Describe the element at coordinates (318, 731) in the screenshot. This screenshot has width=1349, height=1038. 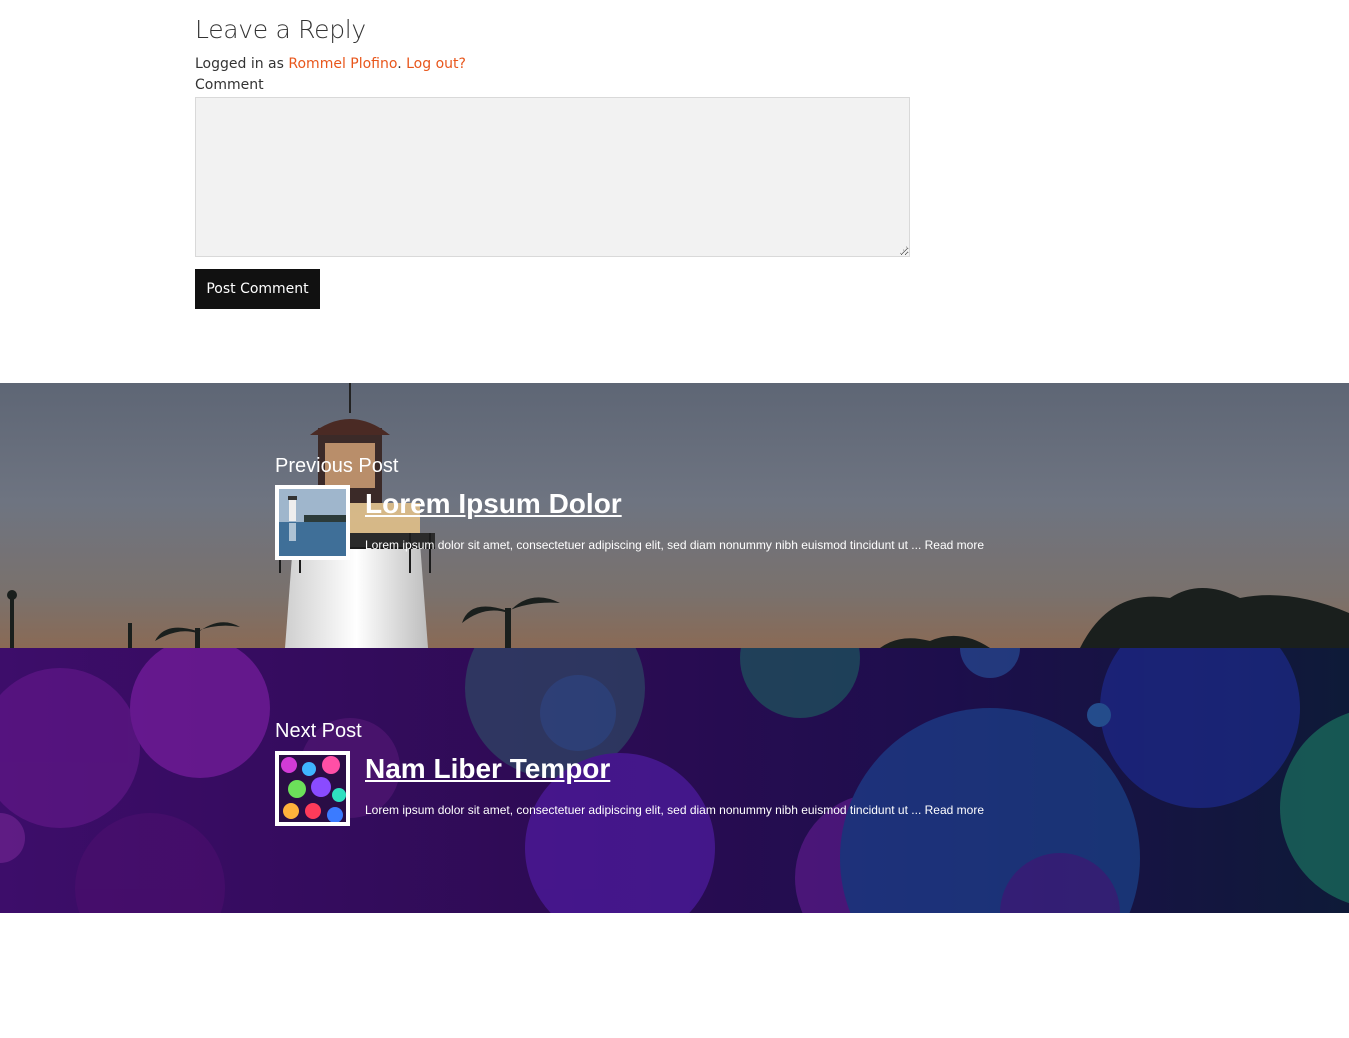
I see `next-post-label: Next Post` at that location.